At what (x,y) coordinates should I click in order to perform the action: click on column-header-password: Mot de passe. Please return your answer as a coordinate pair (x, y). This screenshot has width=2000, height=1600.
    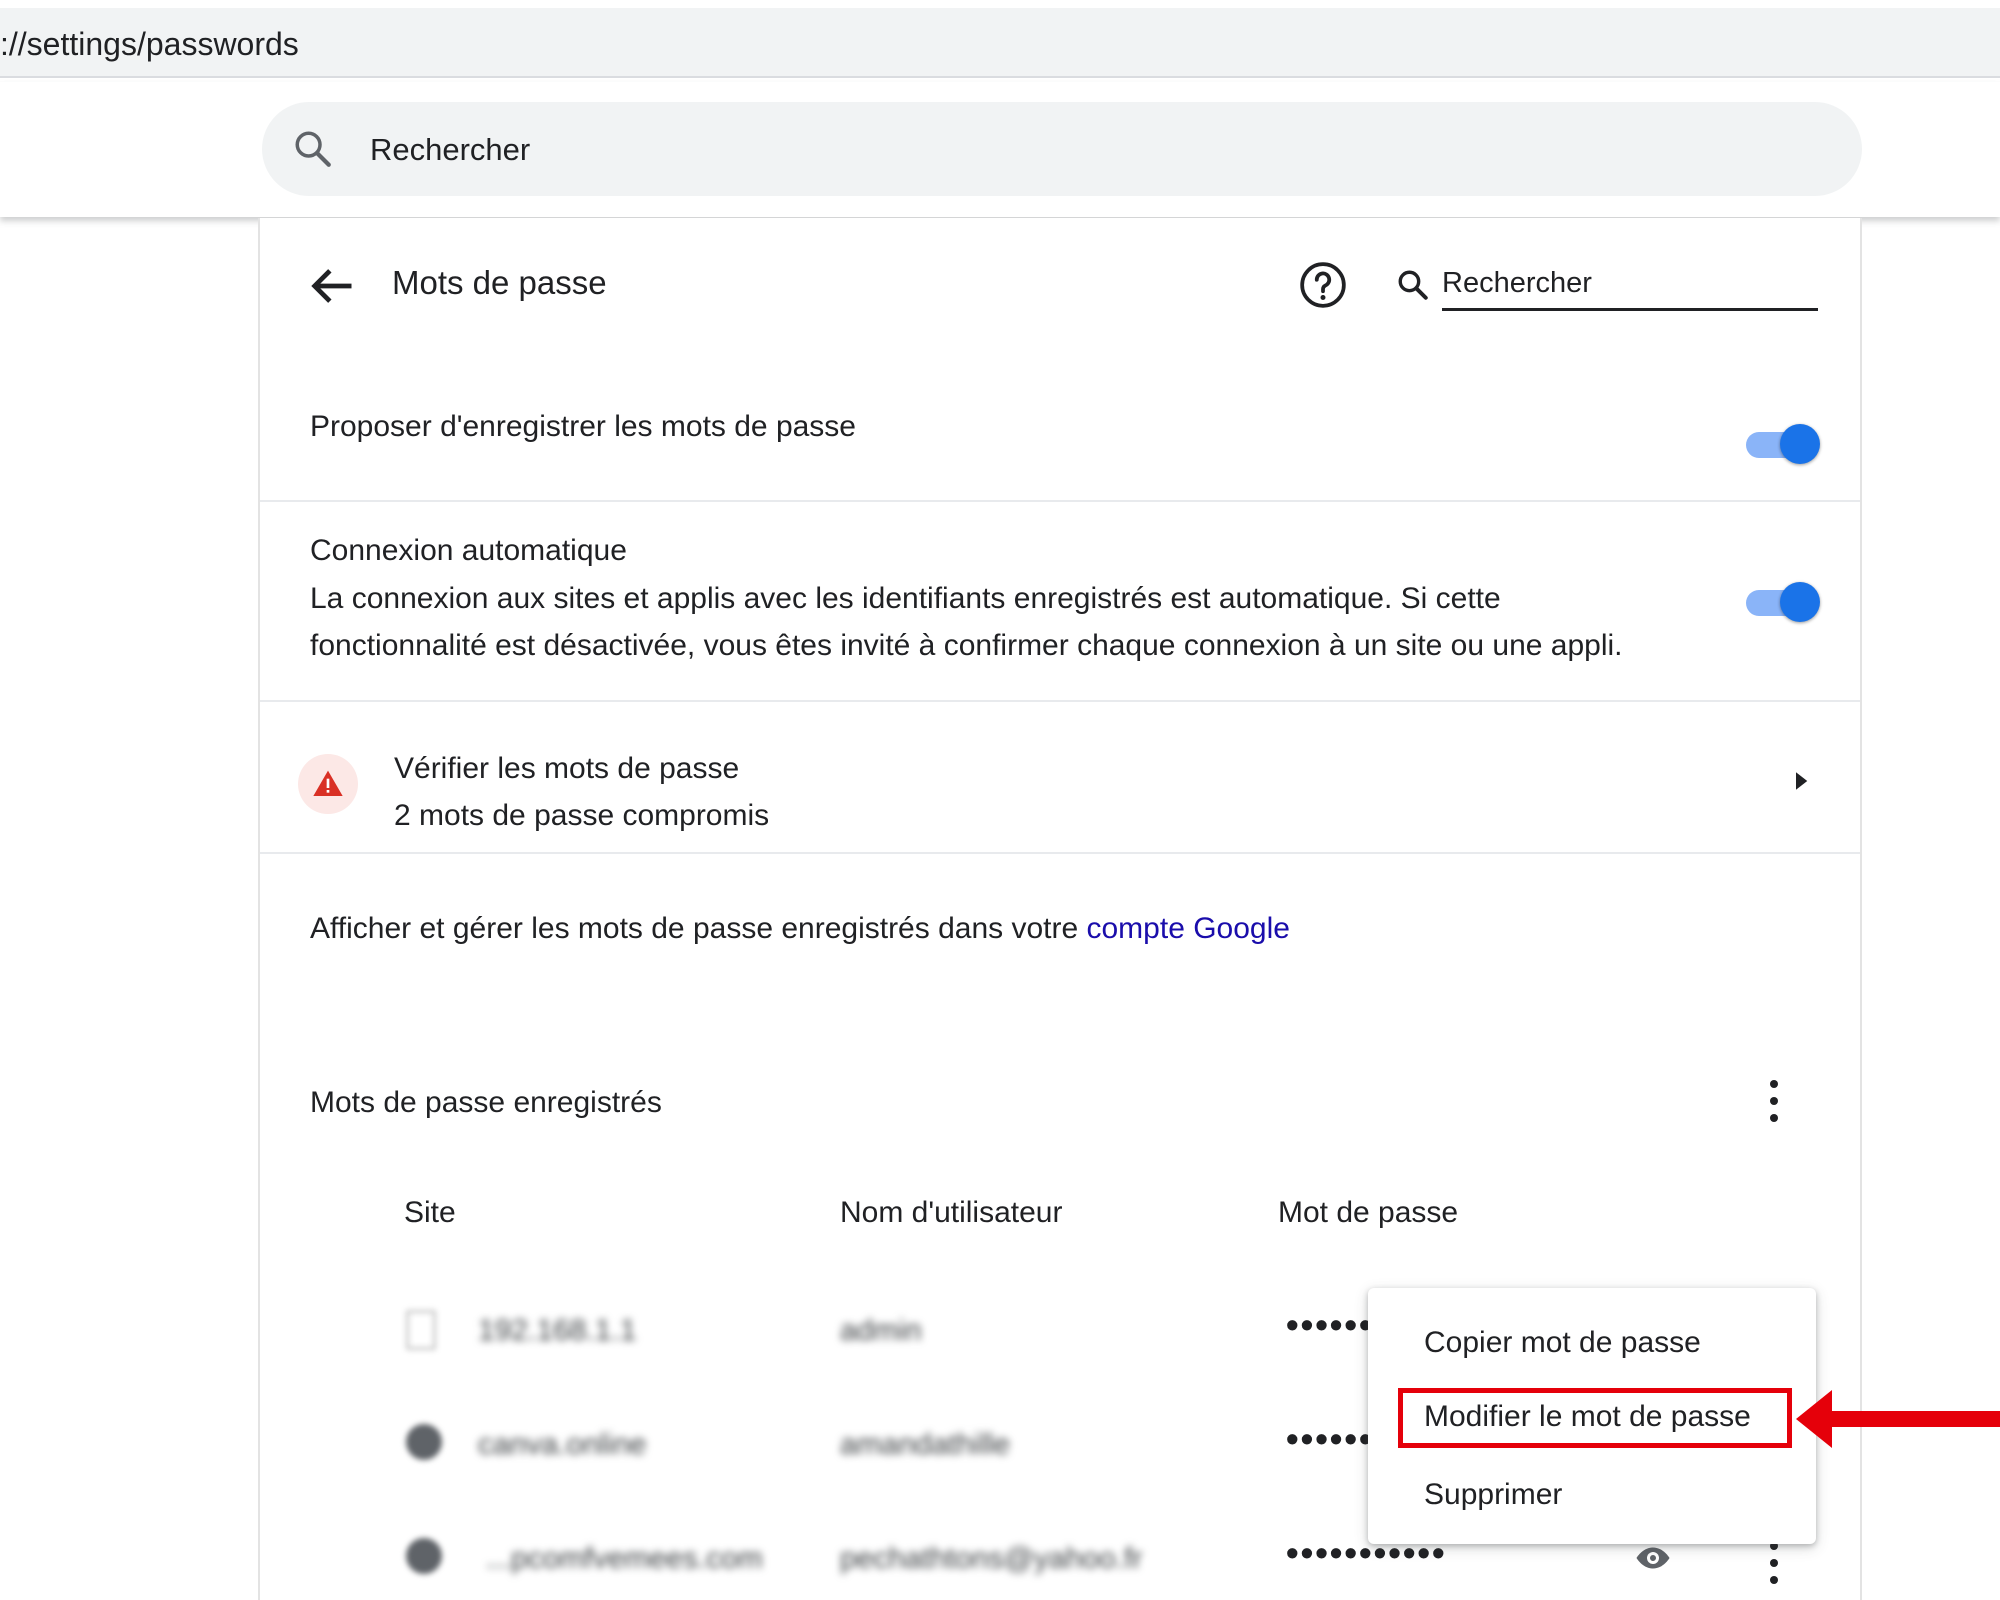
    Looking at the image, I should click on (1368, 1212).